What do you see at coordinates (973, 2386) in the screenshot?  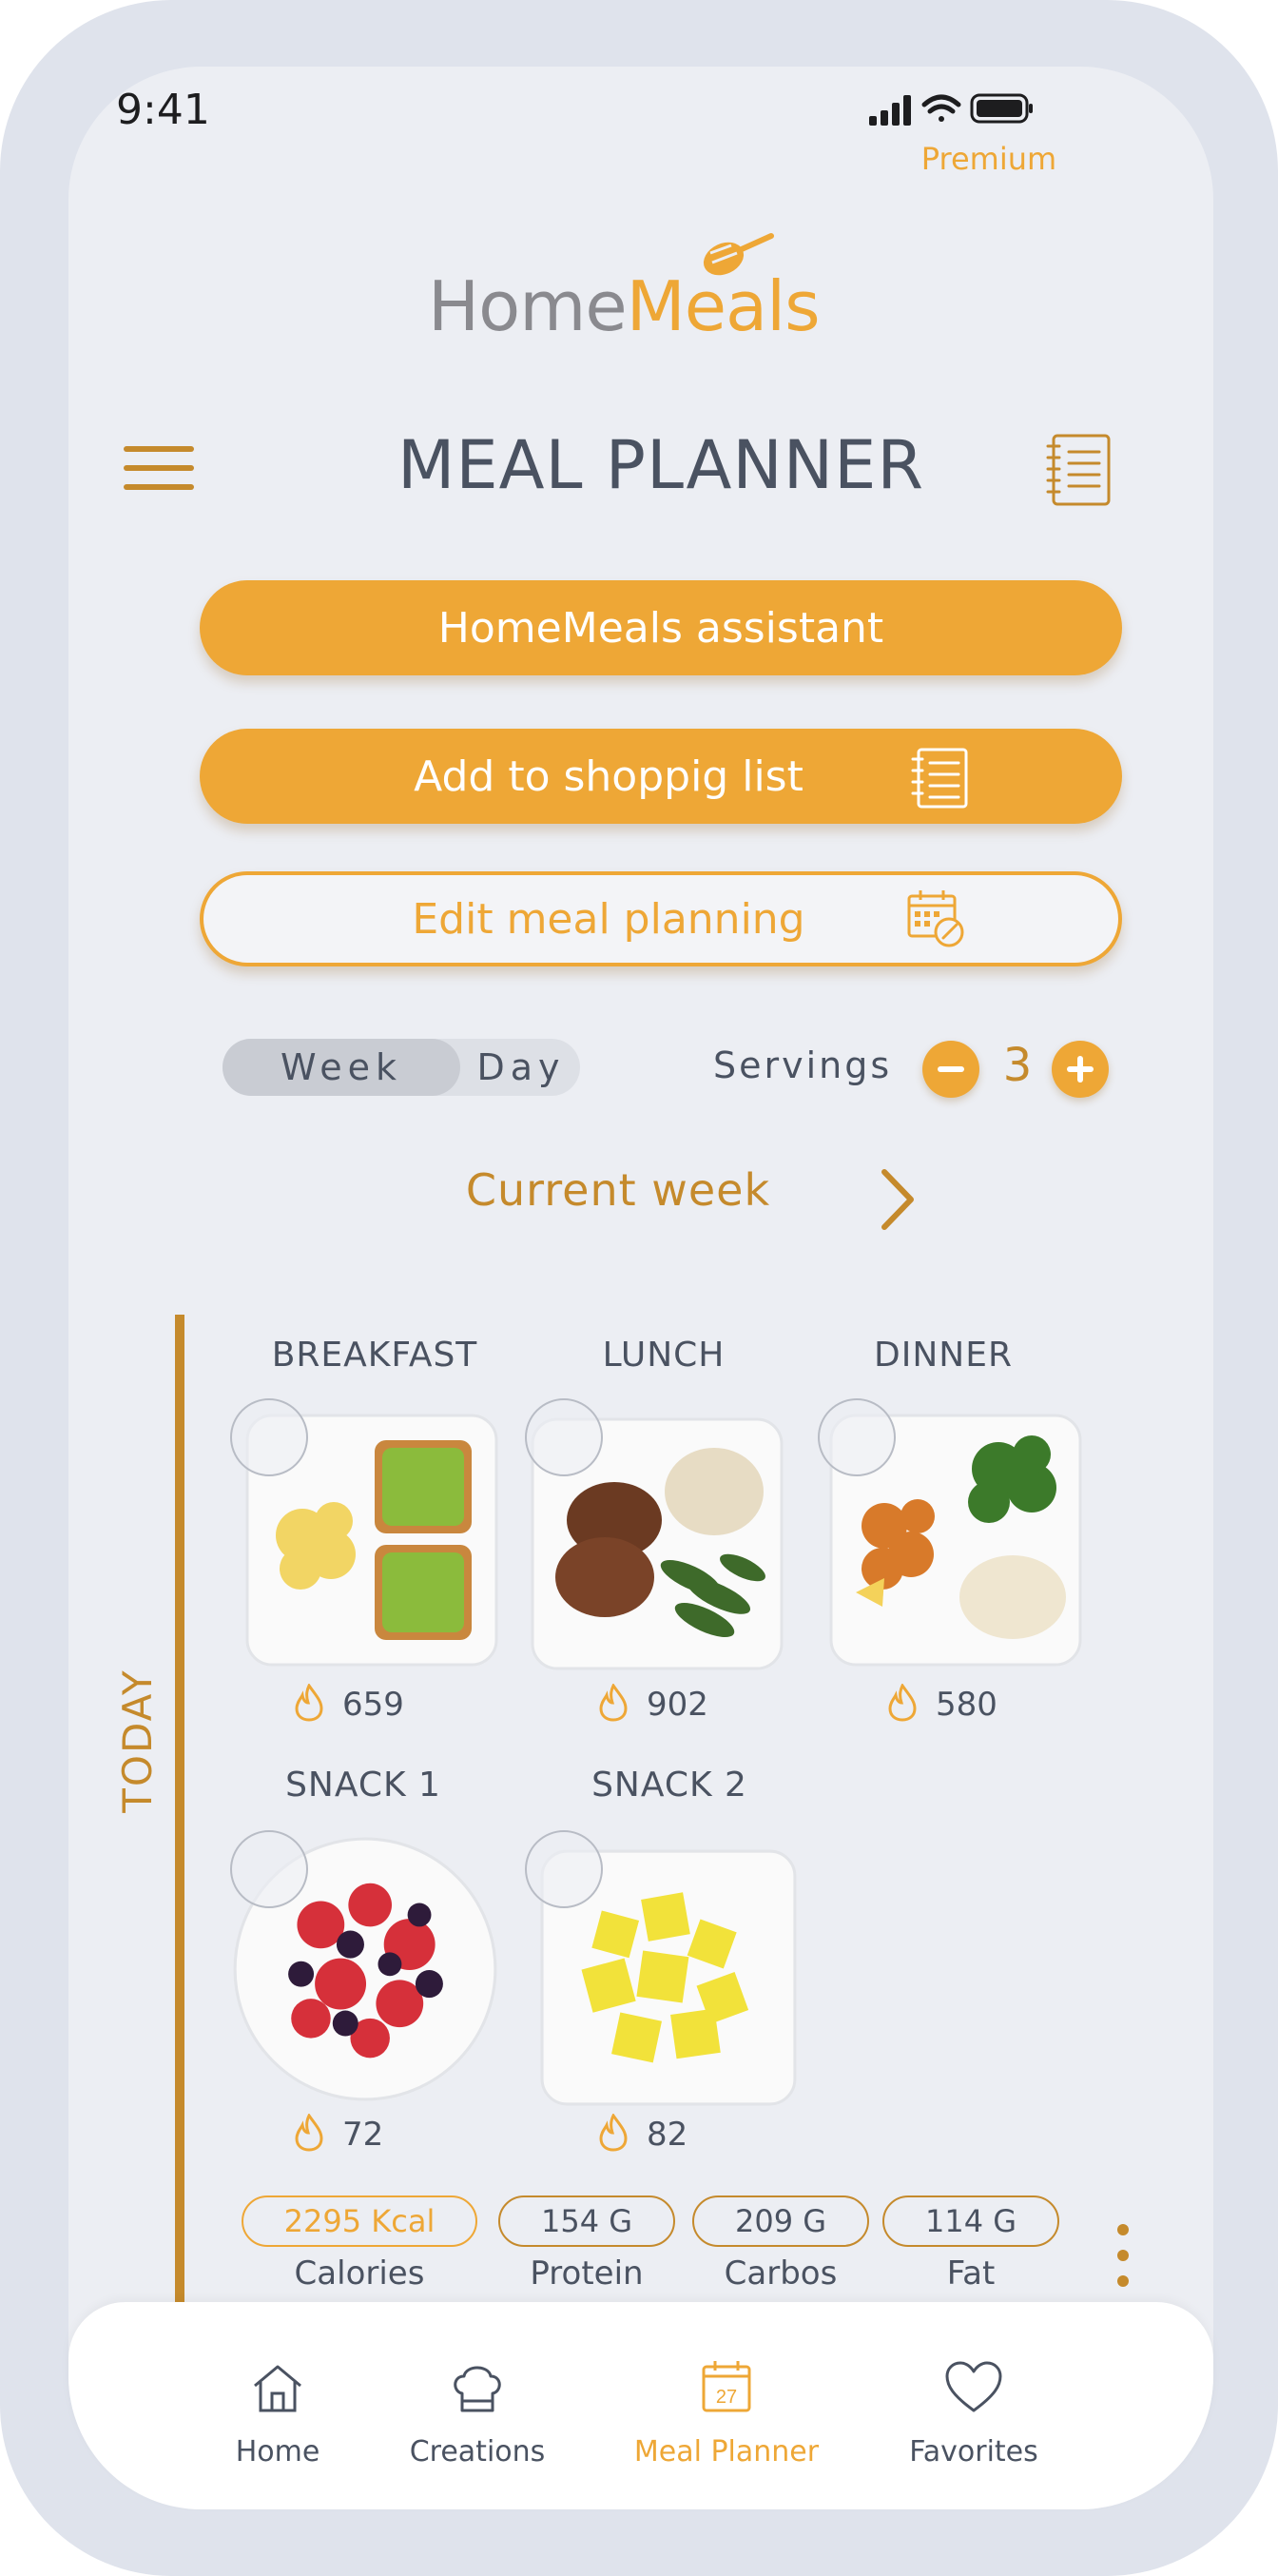 I see `heart-icon` at bounding box center [973, 2386].